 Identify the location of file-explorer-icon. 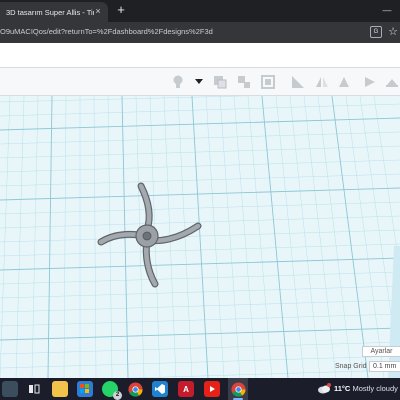
(60, 389).